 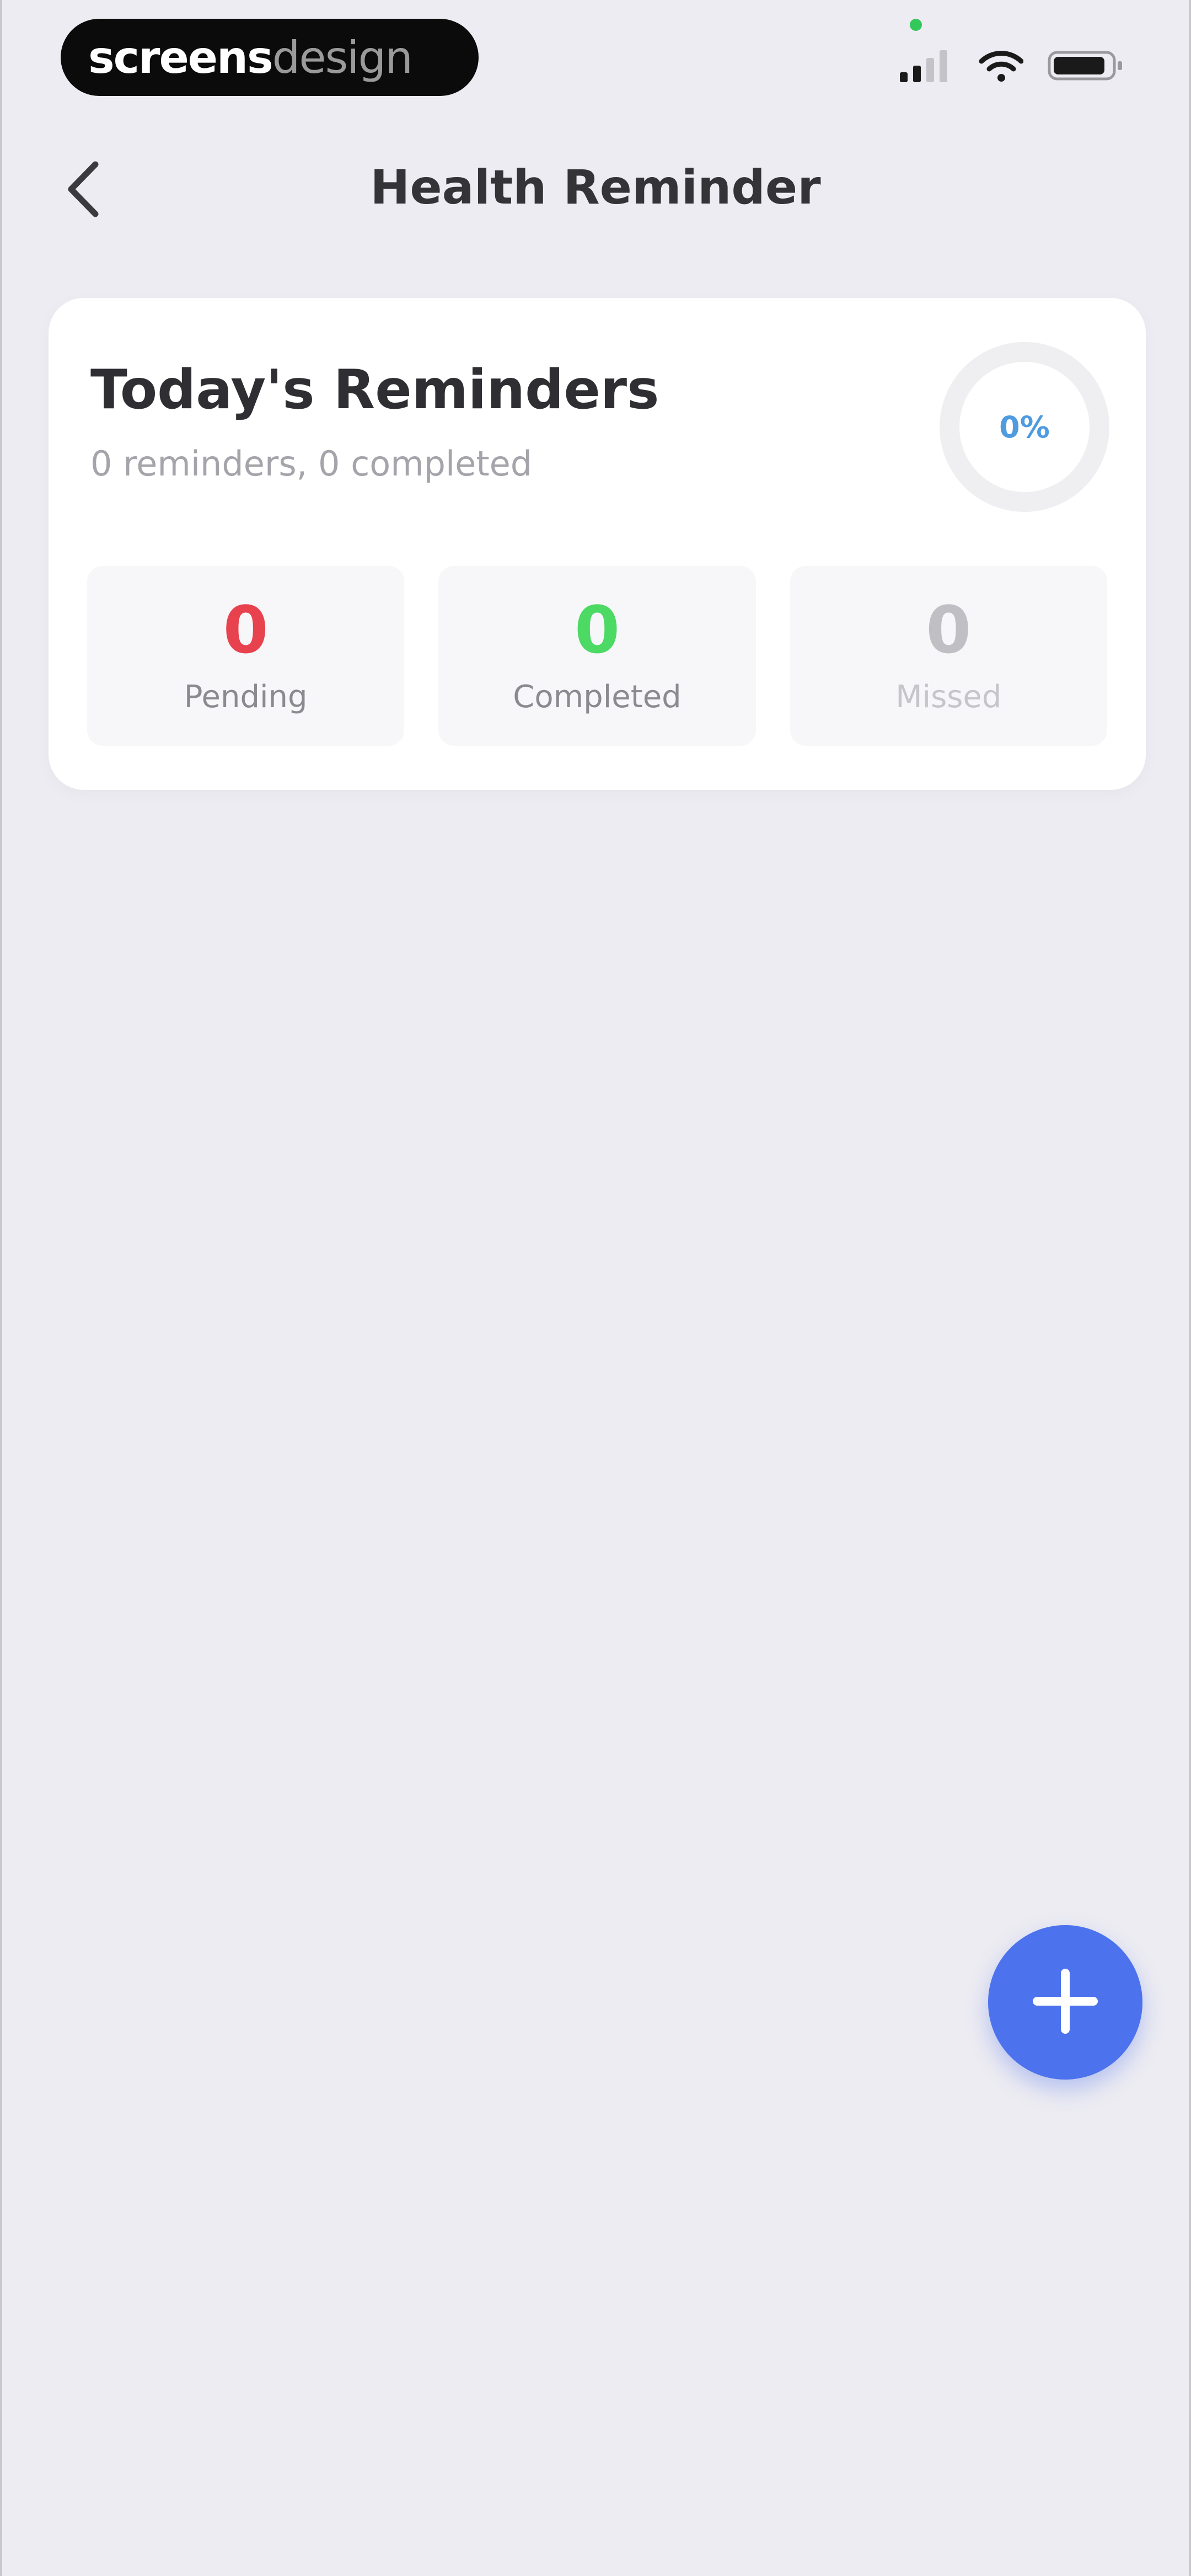 What do you see at coordinates (595, 187) in the screenshot?
I see `page-title: Health Reminder` at bounding box center [595, 187].